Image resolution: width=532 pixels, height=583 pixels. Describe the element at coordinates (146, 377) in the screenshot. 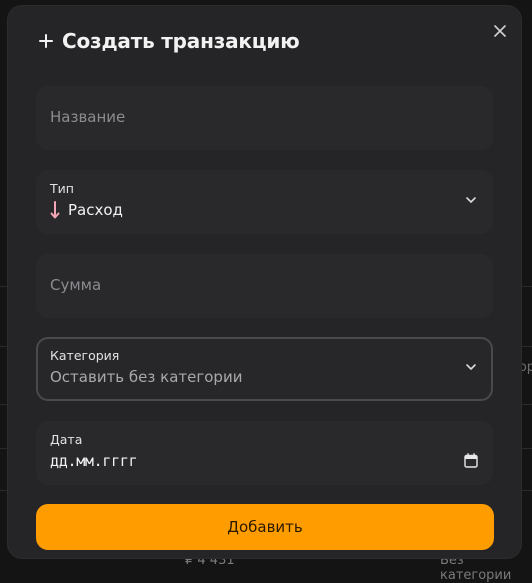

I see `category-value: Оставить без категории` at that location.